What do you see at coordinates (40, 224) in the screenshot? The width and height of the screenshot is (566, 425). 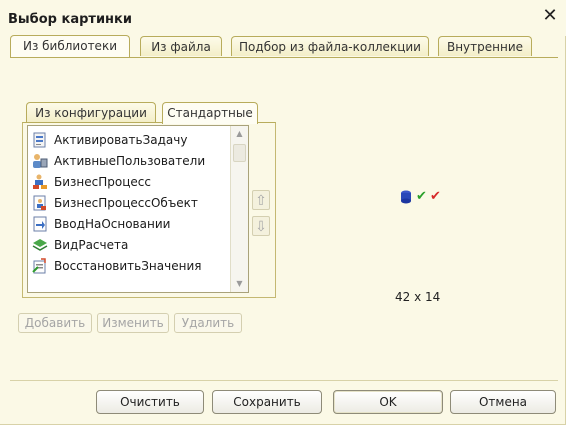 I see `input-on-basis-icon` at bounding box center [40, 224].